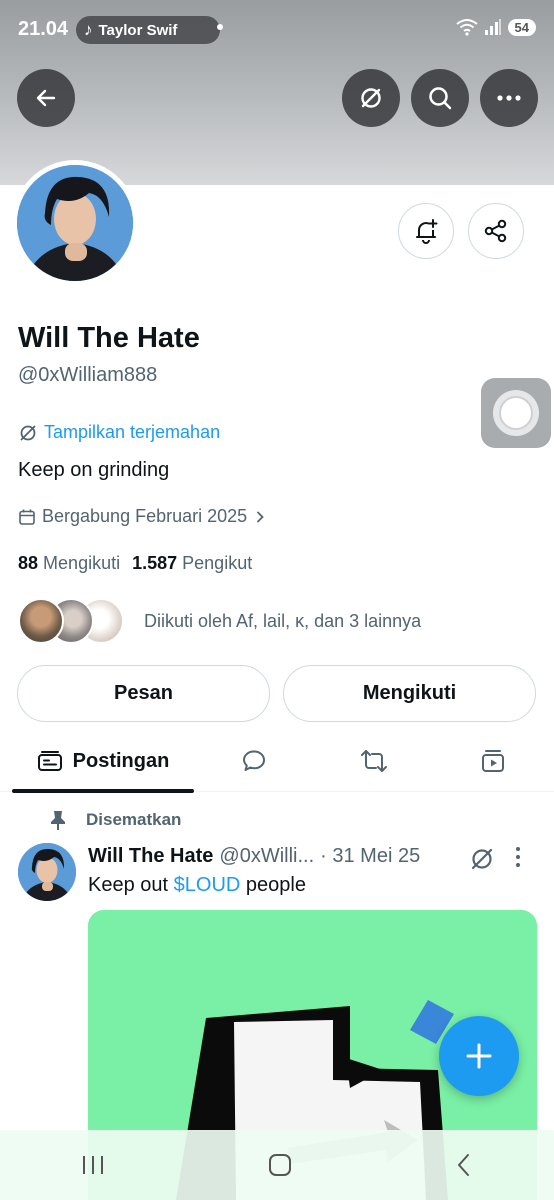 Image resolution: width=554 pixels, height=1200 pixels. I want to click on signal-icon, so click(492, 27).